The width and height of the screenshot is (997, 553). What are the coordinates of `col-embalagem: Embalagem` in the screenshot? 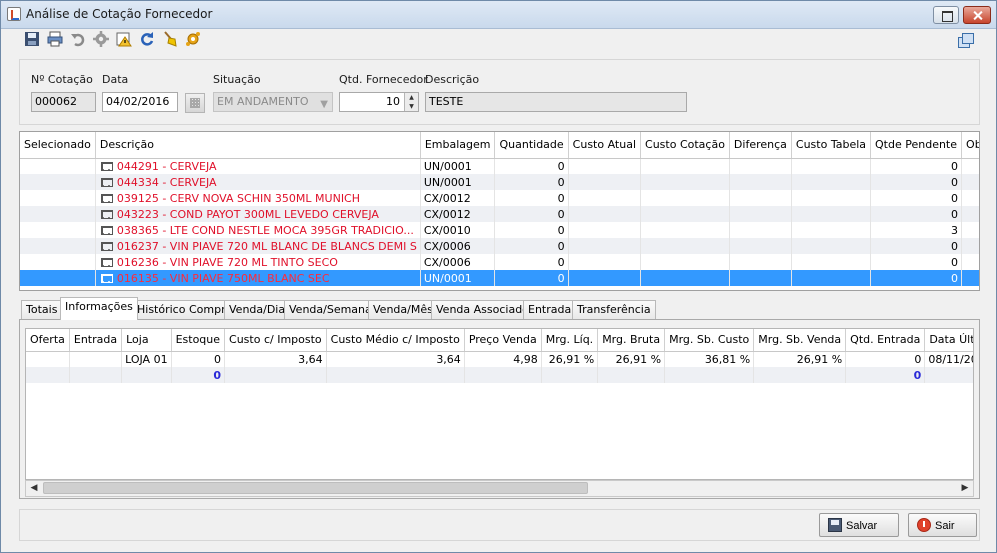 It's located at (458, 145).